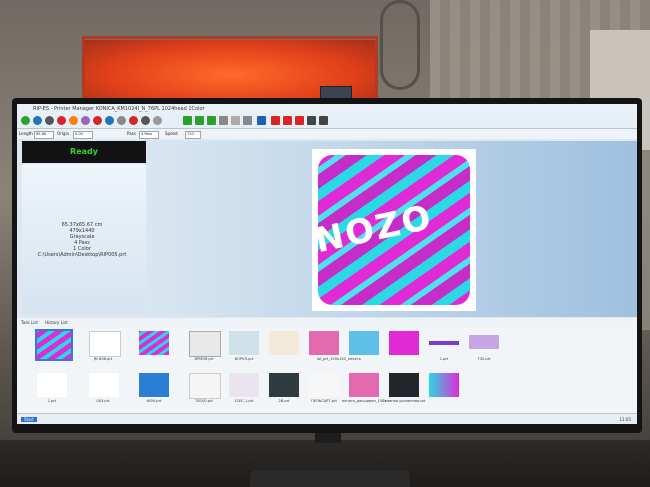 Image resolution: width=650 pixels, height=487 pixels. I want to click on thumb-caption: 11ЕС.1.prt, so click(244, 401).